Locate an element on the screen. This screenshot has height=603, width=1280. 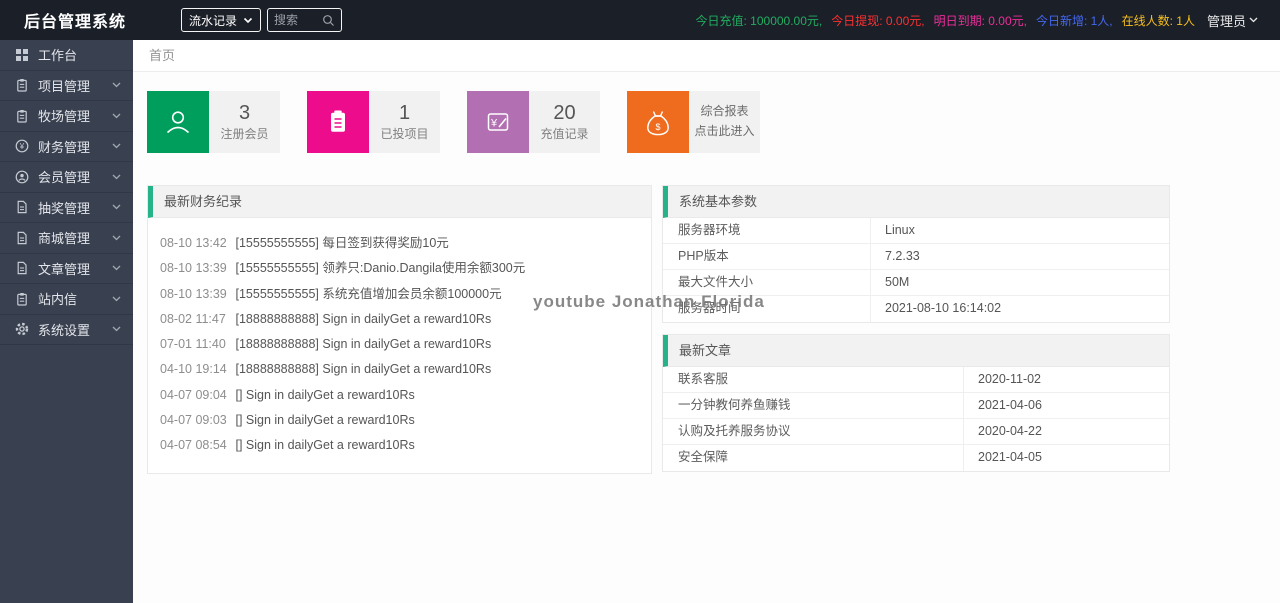
stat-label: 已投项目 is located at coordinates (404, 134).